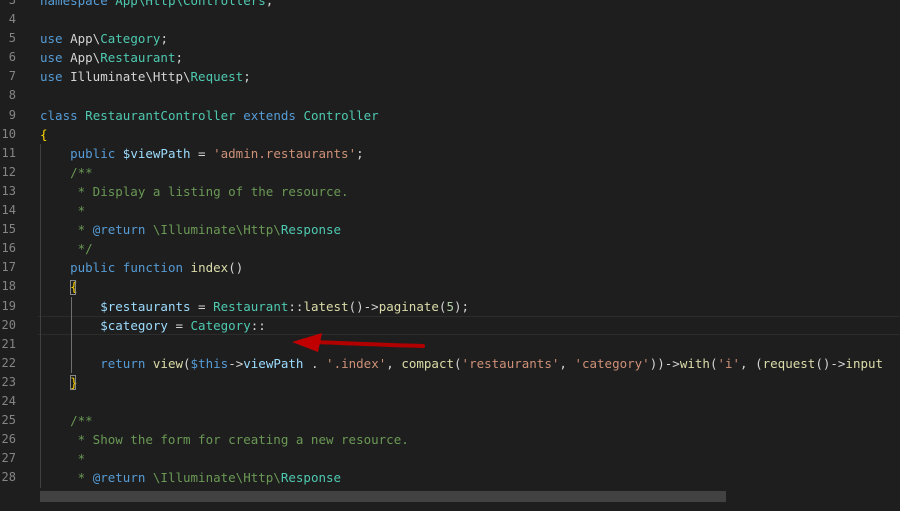  I want to click on code-text: *, so click(63, 458).